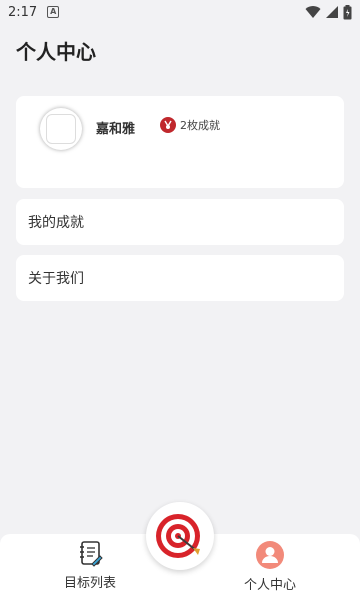 This screenshot has width=360, height=600. What do you see at coordinates (53, 12) in the screenshot?
I see `notification-a-icon: A` at bounding box center [53, 12].